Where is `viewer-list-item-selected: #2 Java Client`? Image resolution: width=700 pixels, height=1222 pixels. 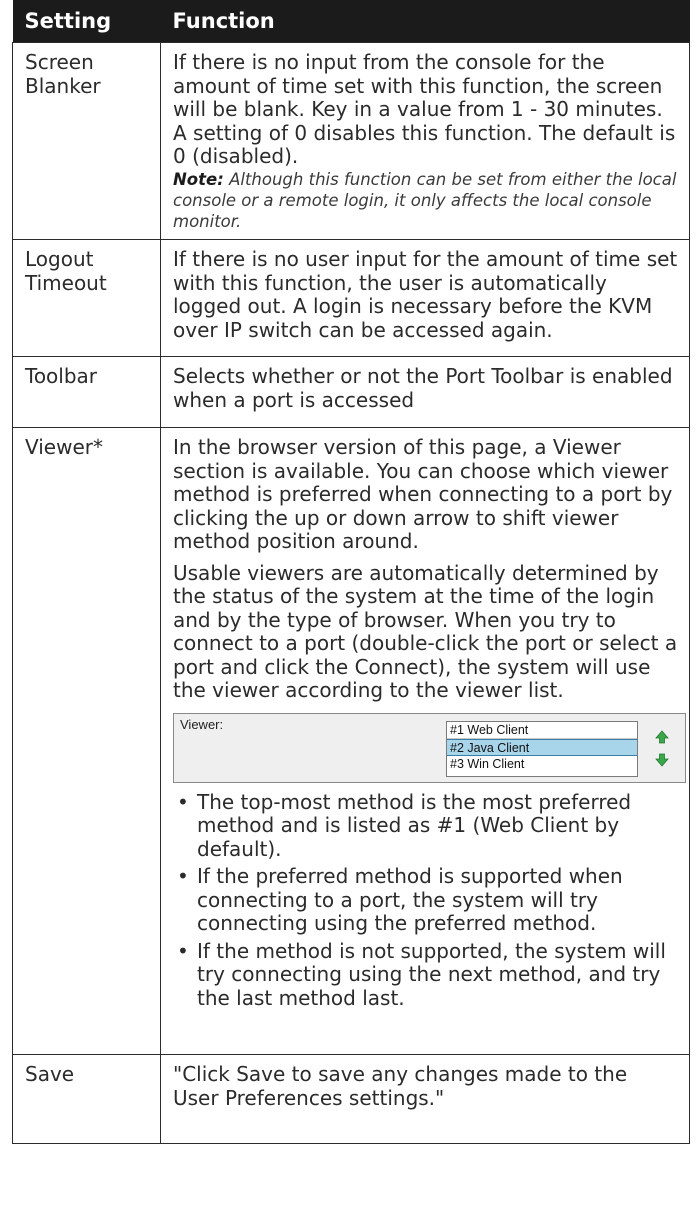 viewer-list-item-selected: #2 Java Client is located at coordinates (542, 747).